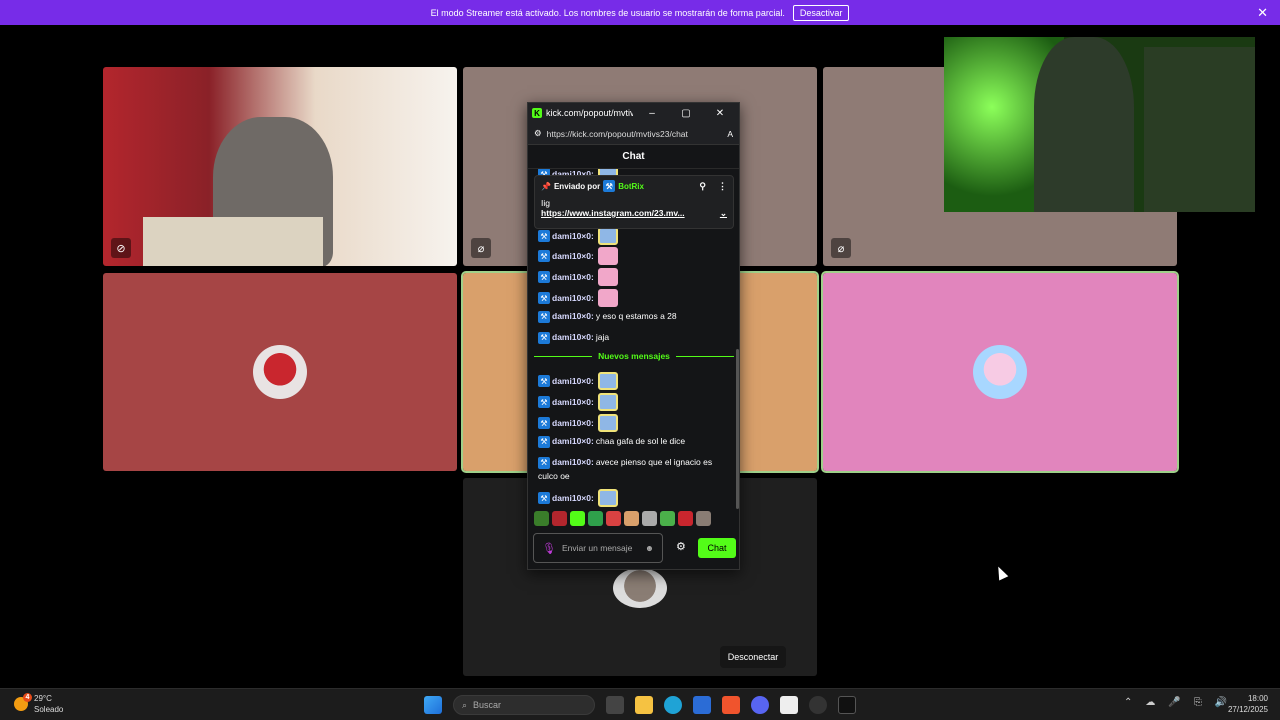 The image size is (1280, 720). Describe the element at coordinates (686, 113) in the screenshot. I see `maximize-icon: ▢` at that location.